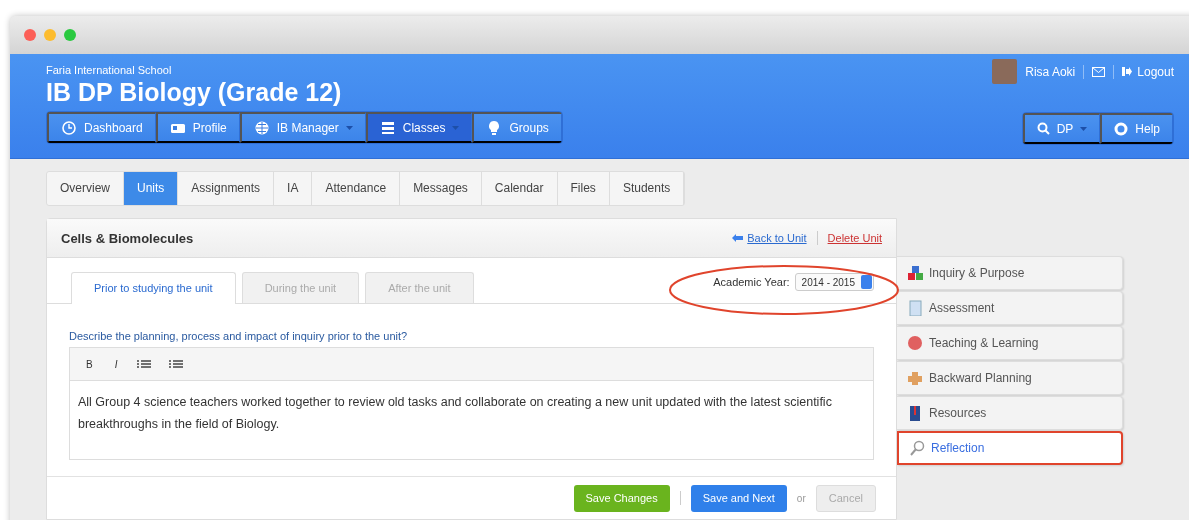 Image resolution: width=1189 pixels, height=520 pixels. Describe the element at coordinates (854, 238) in the screenshot. I see `delete-link: Delete Unit` at that location.